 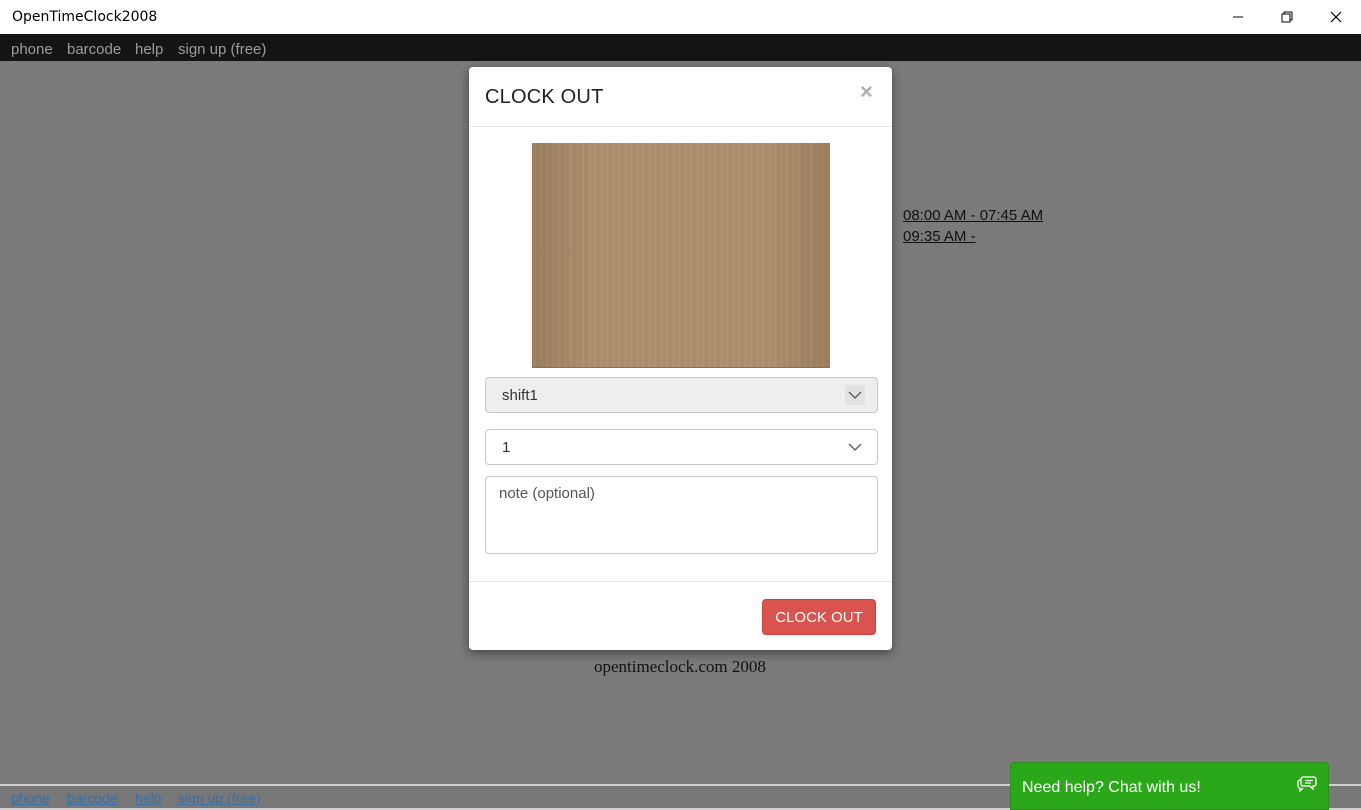 I want to click on bottom-nav-phone: phone, so click(x=30, y=798).